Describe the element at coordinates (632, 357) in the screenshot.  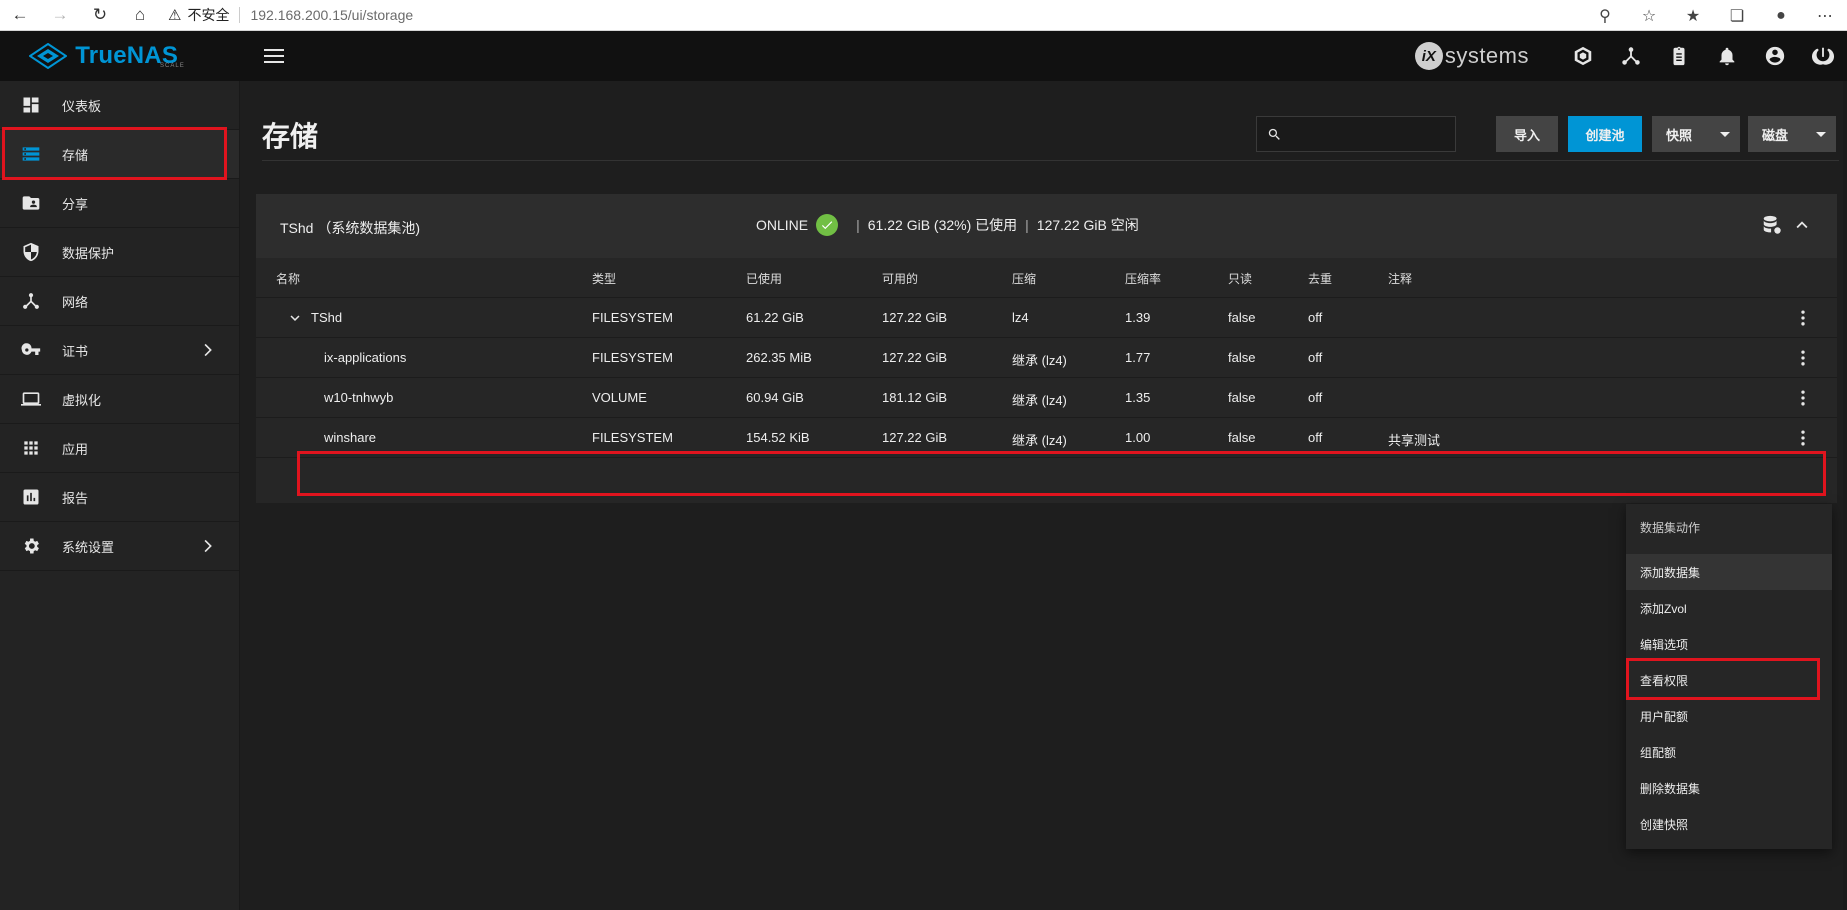
I see `dataset-type: FILESYSTEM` at that location.